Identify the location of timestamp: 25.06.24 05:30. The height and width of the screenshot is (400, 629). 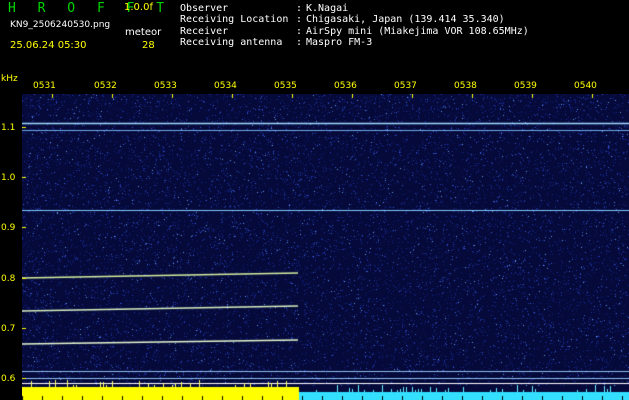
(48, 45).